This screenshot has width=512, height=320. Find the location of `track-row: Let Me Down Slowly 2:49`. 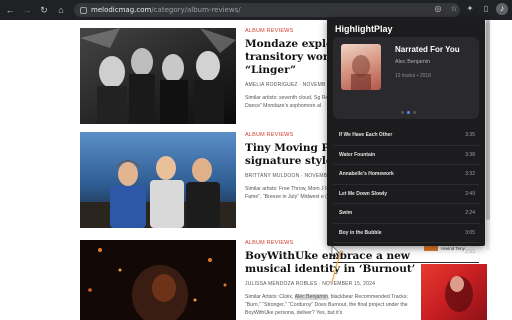

track-row: Let Me Down Slowly 2:49 is located at coordinates (406, 194).